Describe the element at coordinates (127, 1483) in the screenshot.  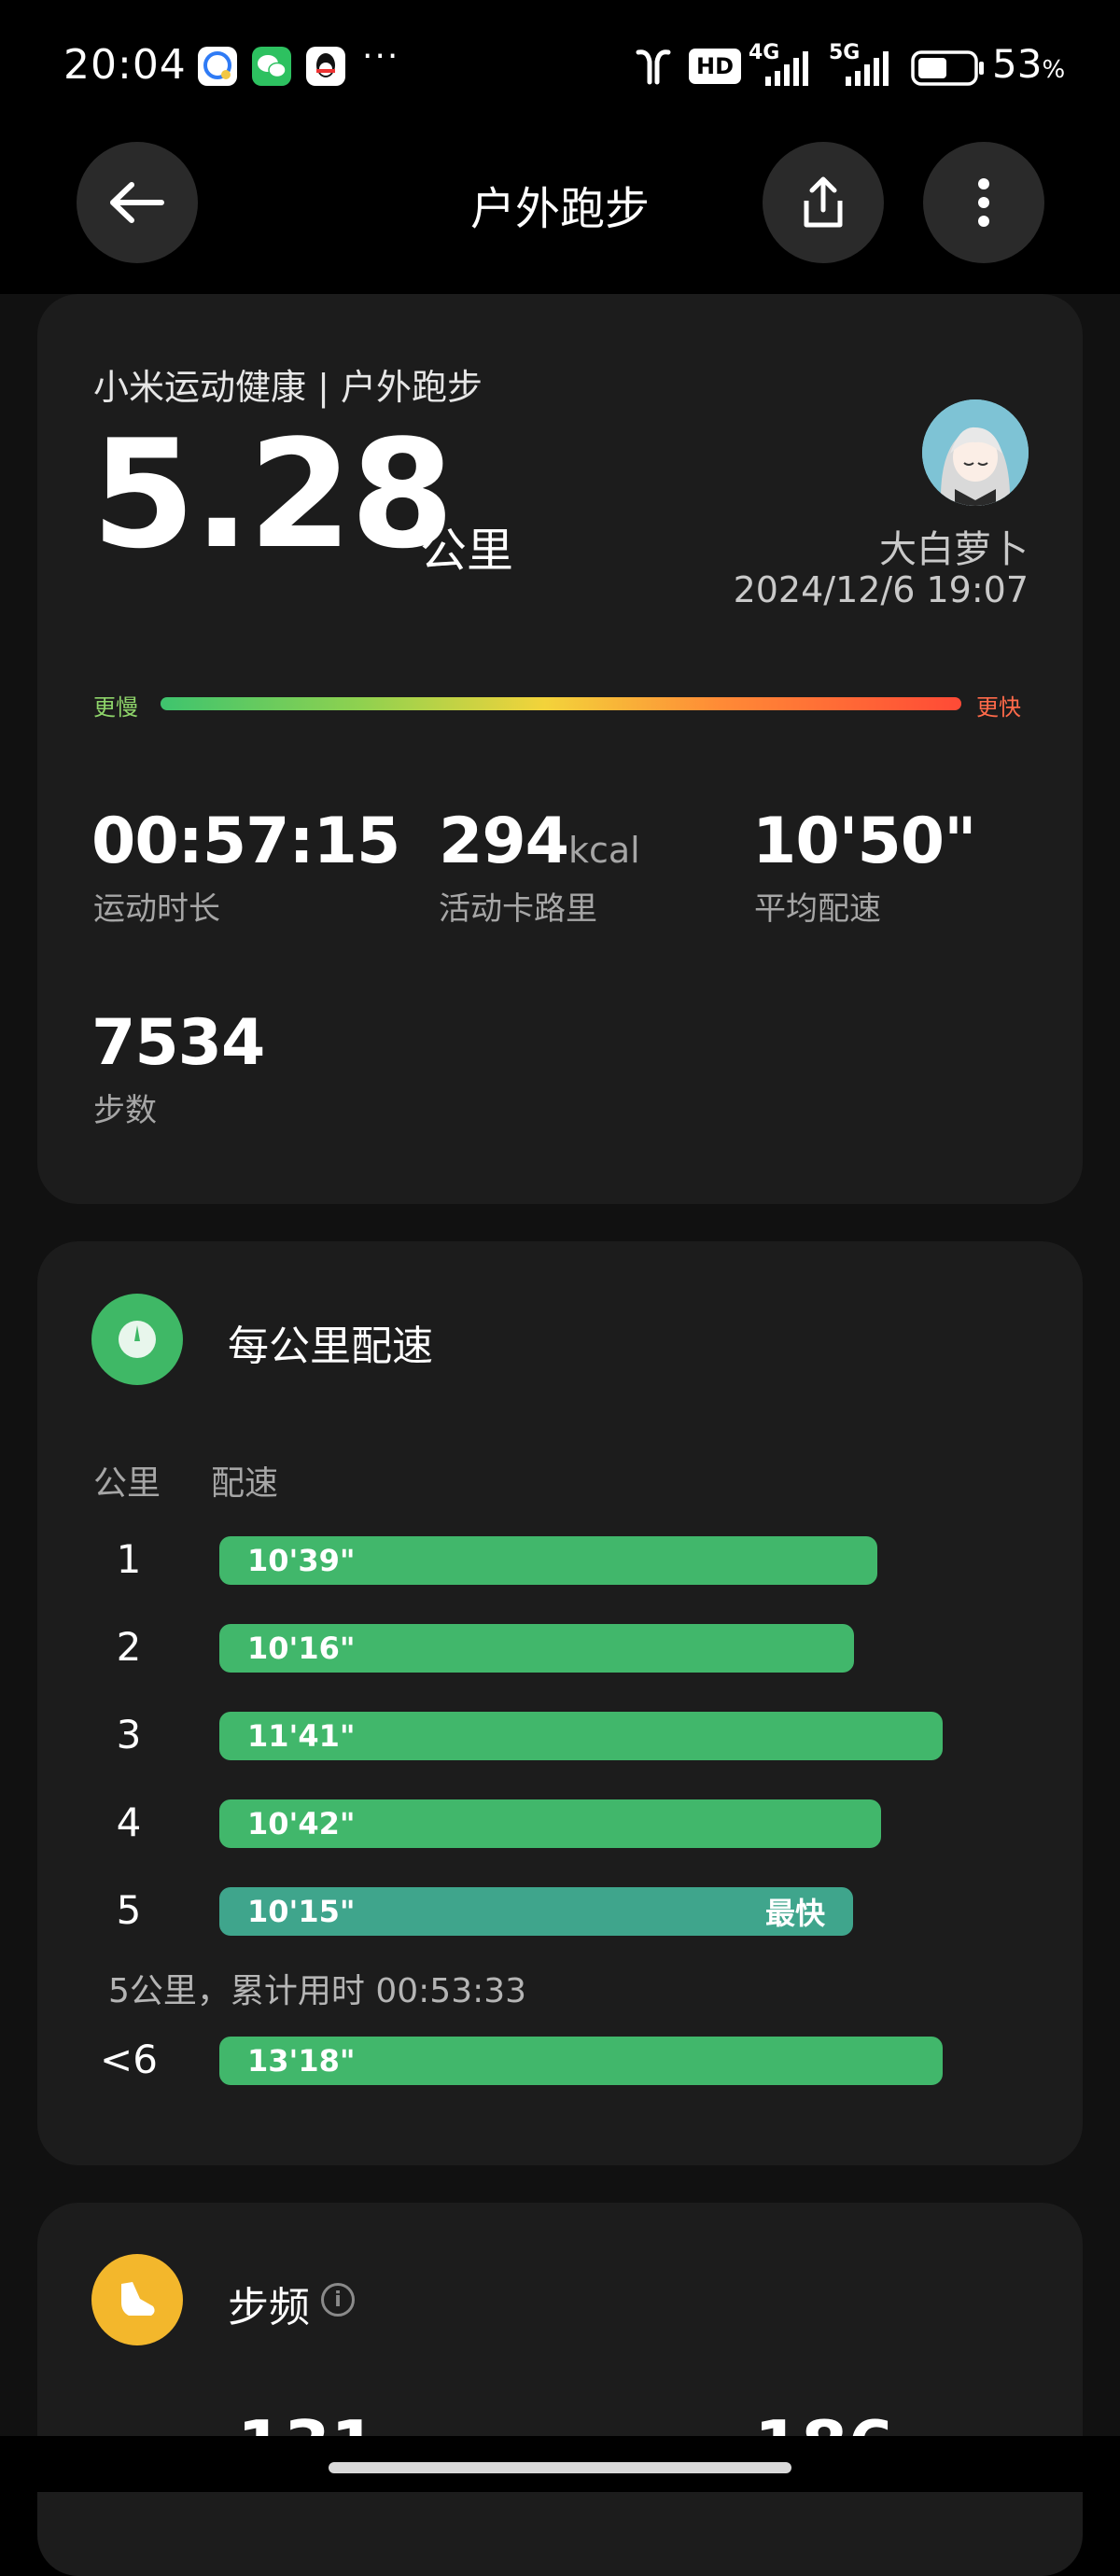
I see `km-column-header: 公里` at that location.